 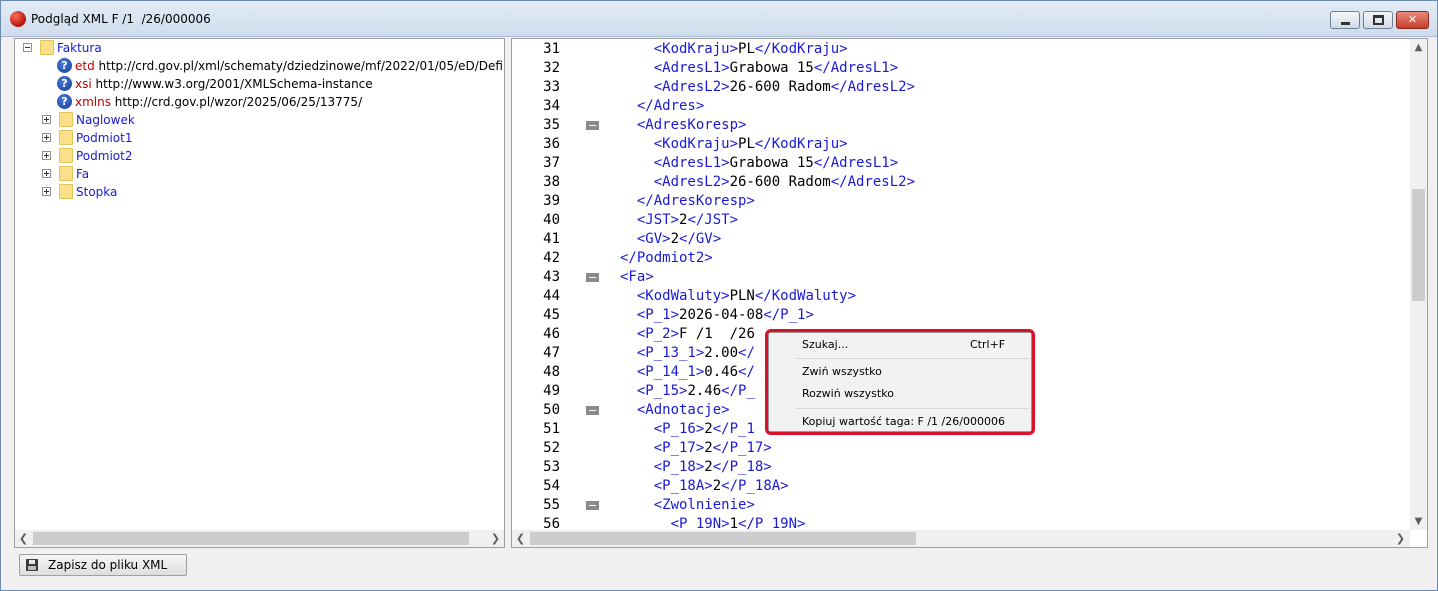 I want to click on xml-close-tag: </P_1, so click(x=733, y=429).